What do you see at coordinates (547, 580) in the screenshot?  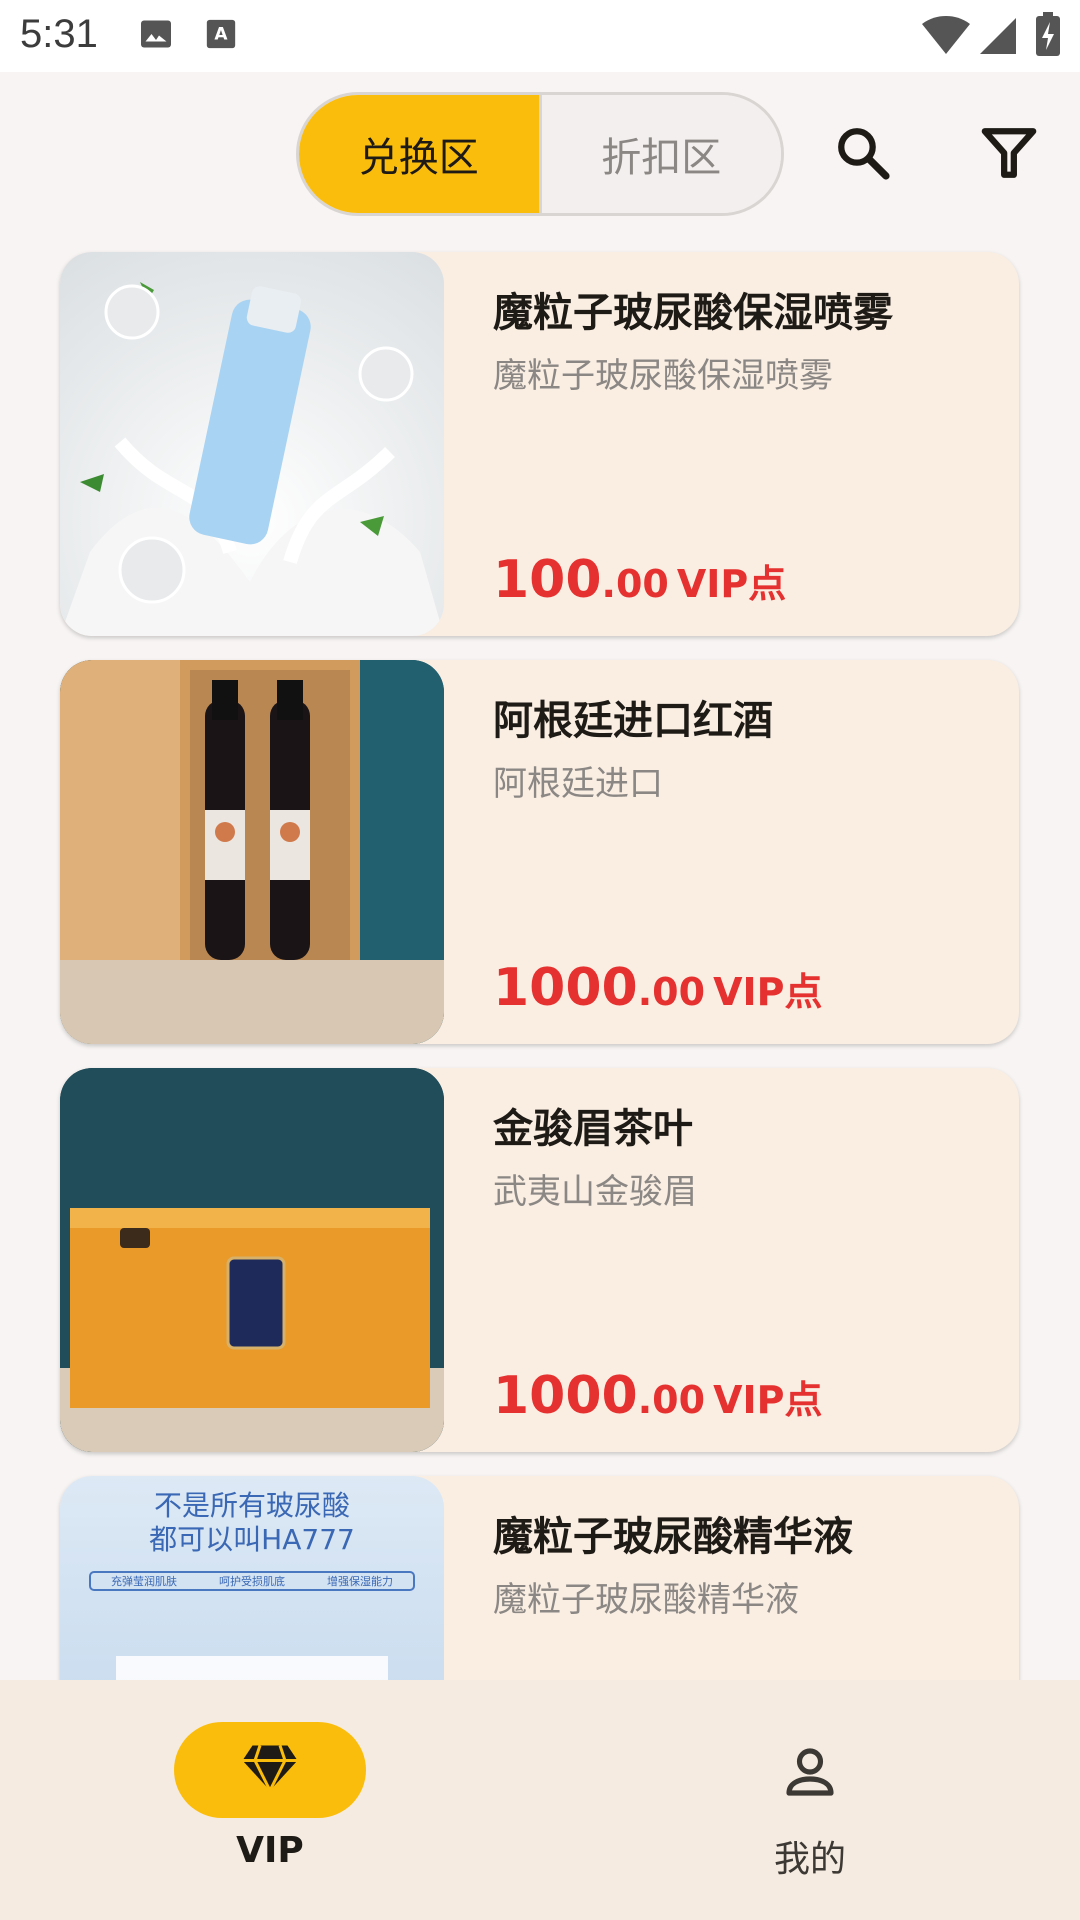 I see `price-integer: 100` at bounding box center [547, 580].